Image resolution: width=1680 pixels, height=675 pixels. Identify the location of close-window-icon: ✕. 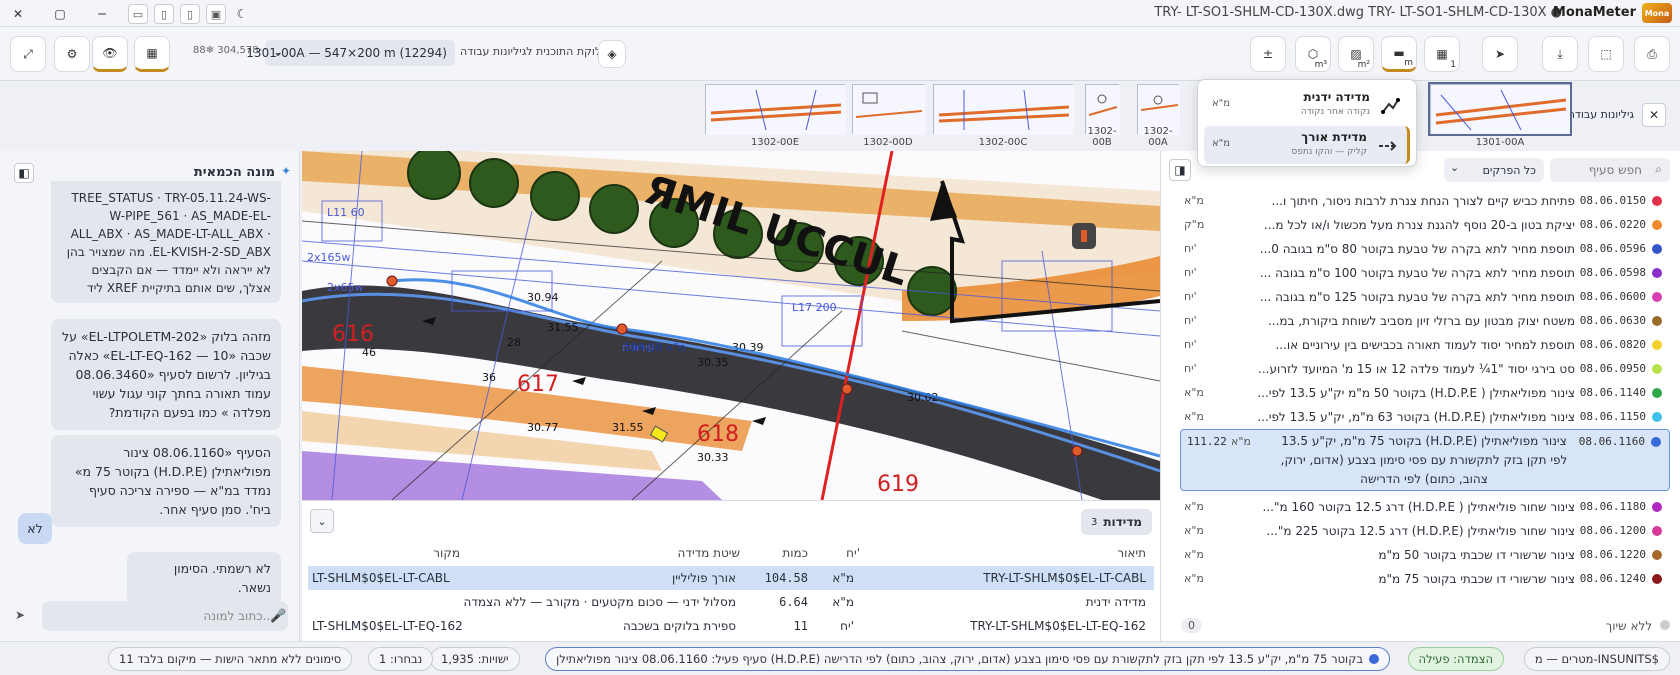
(18, 14).